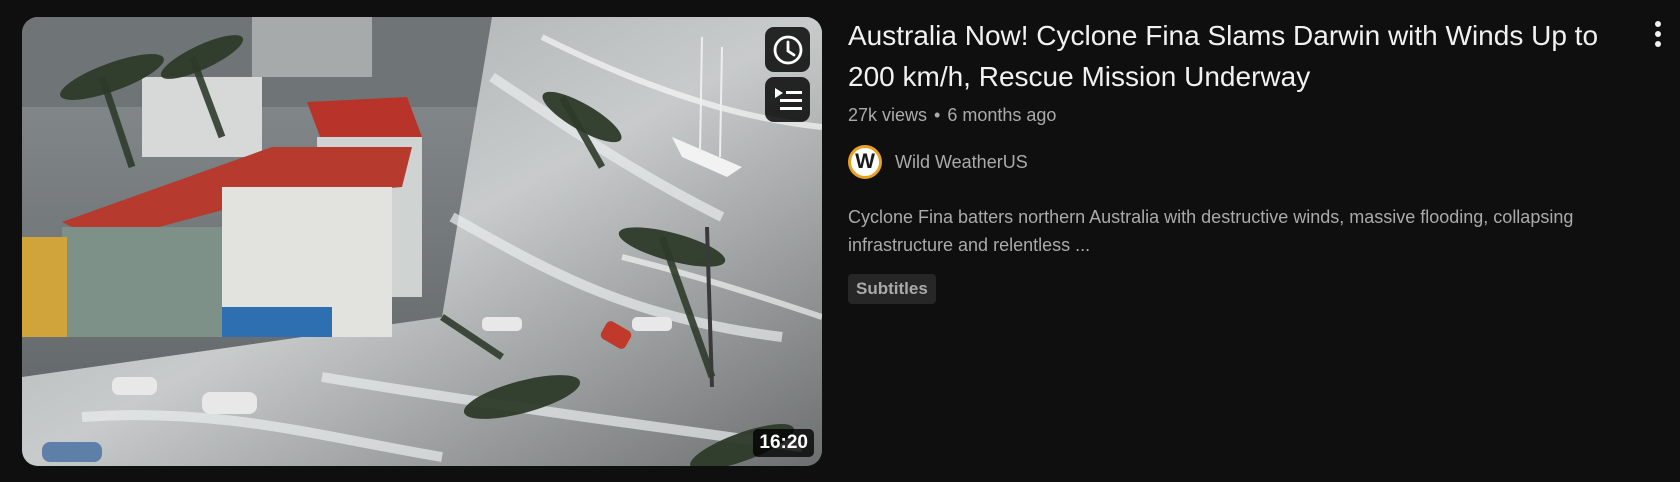  I want to click on subtitles-badge: Subtitles, so click(892, 289).